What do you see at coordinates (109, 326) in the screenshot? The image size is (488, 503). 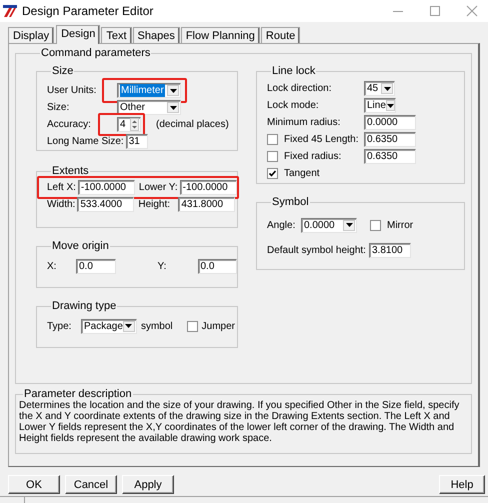 I see `dropdown: Package` at bounding box center [109, 326].